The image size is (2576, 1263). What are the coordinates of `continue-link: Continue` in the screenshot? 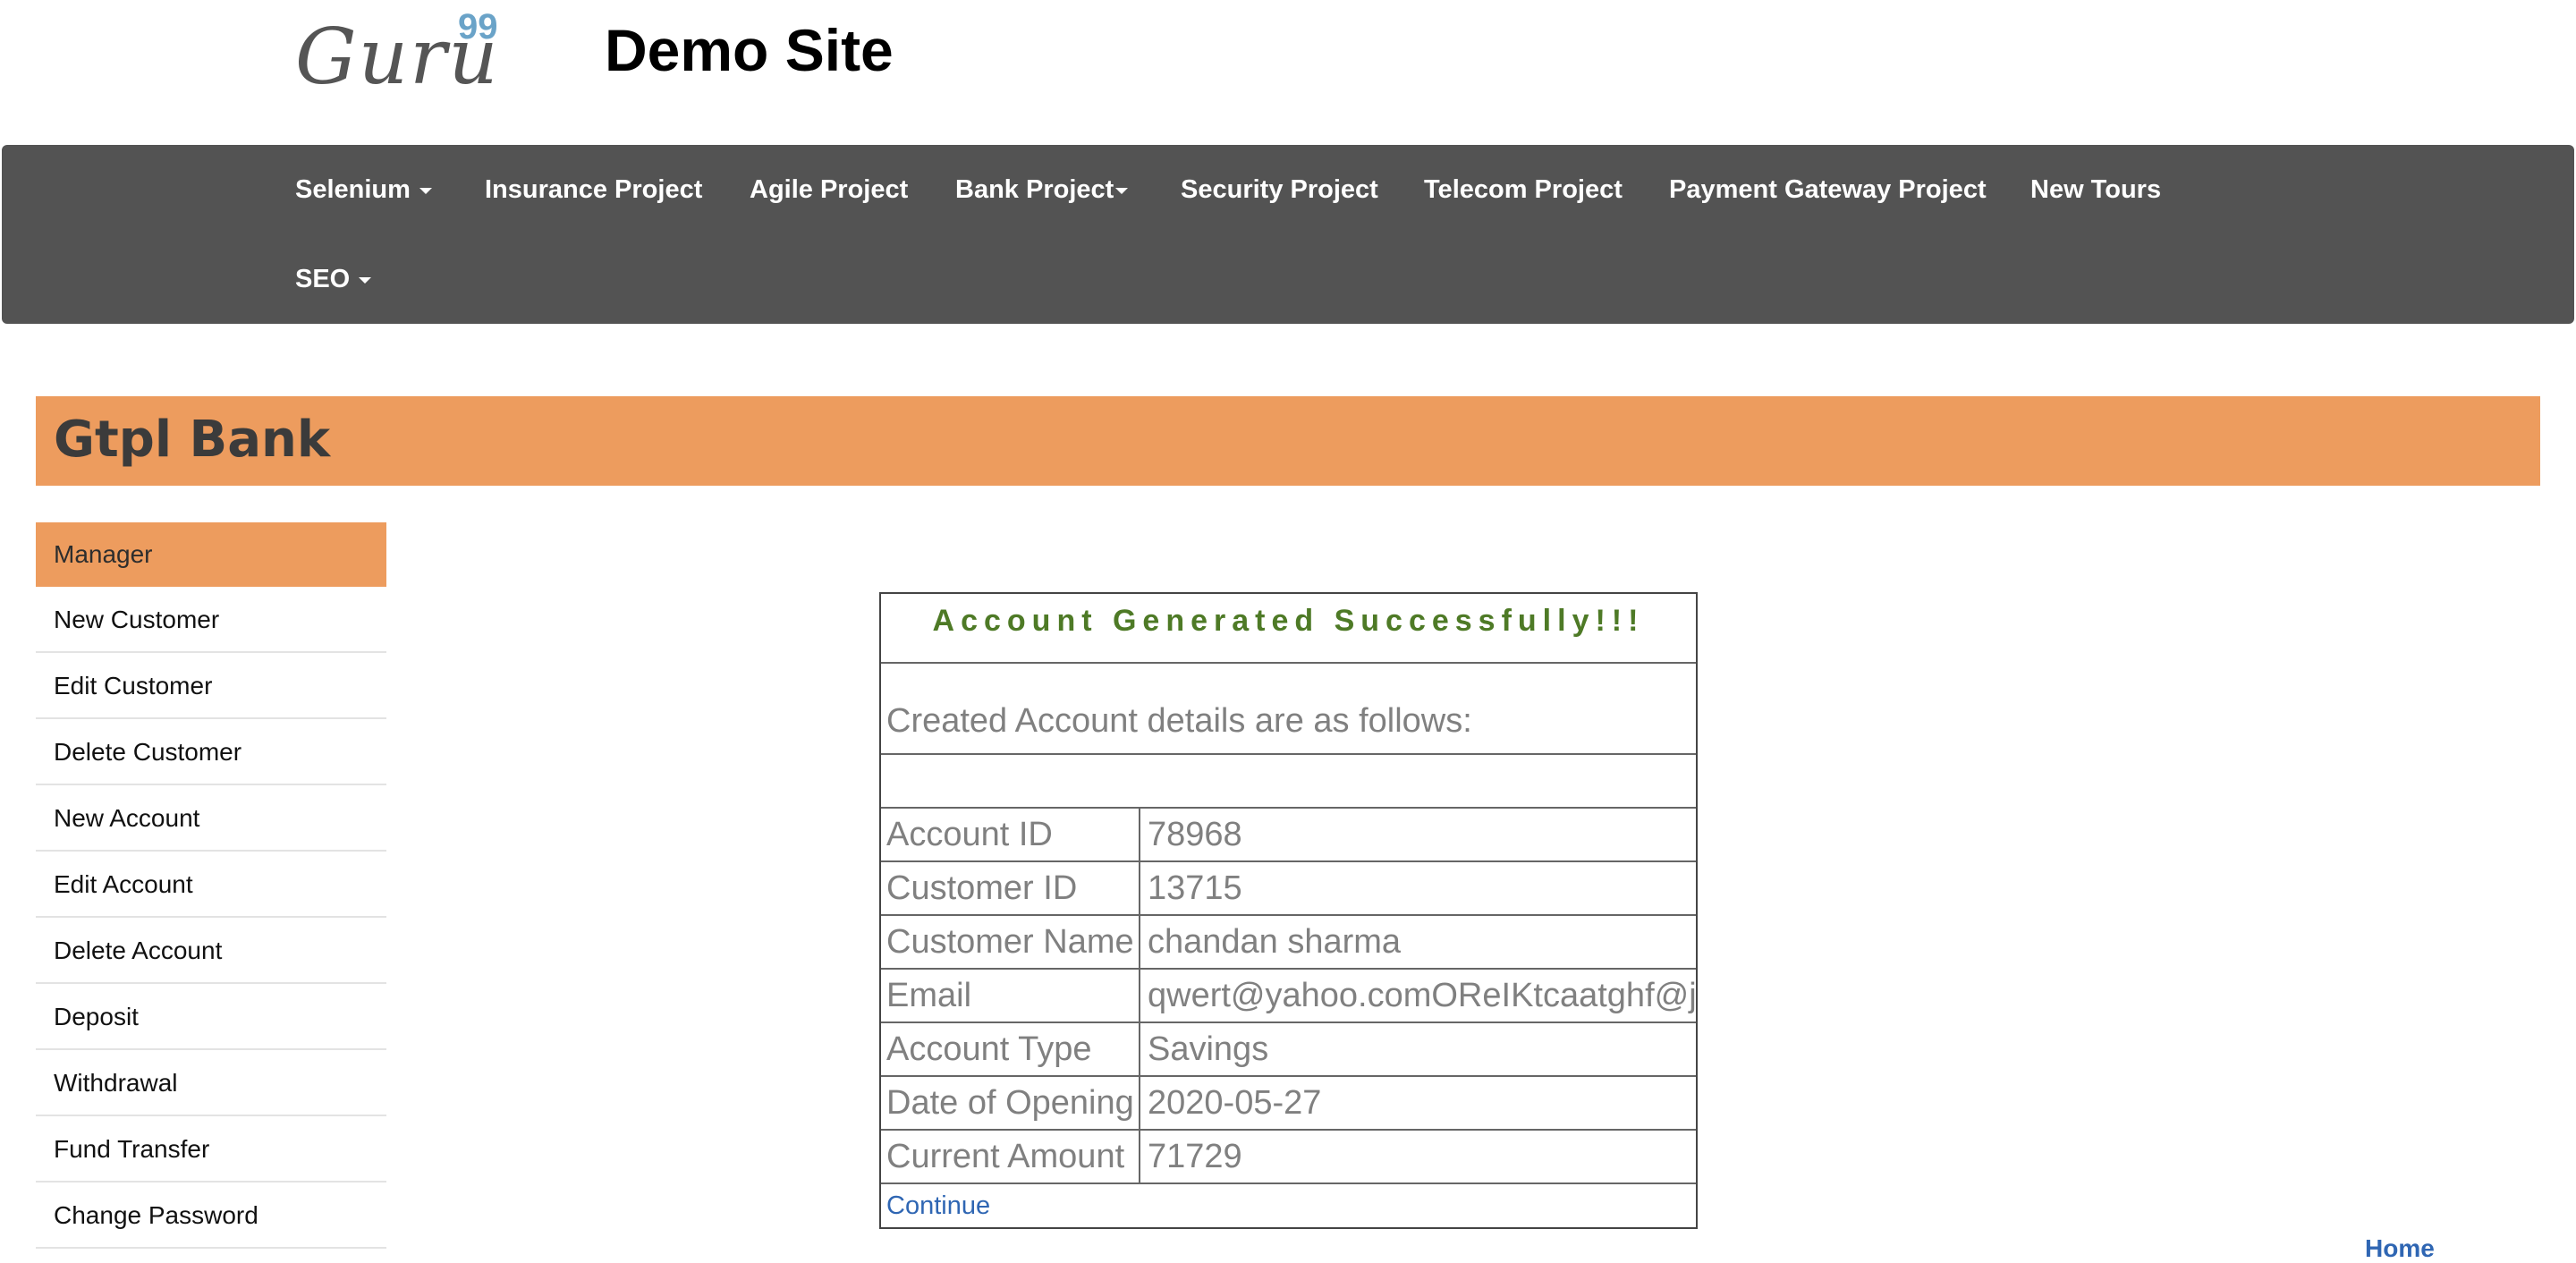 It's located at (1288, 1205).